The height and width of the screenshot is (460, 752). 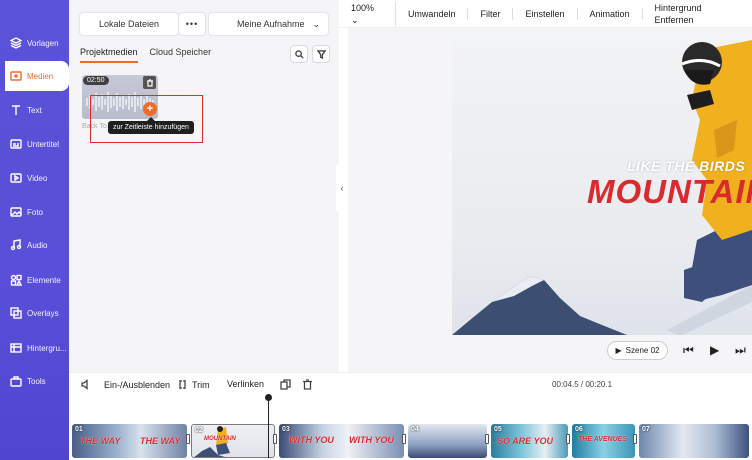 I want to click on playhead, so click(x=268, y=427).